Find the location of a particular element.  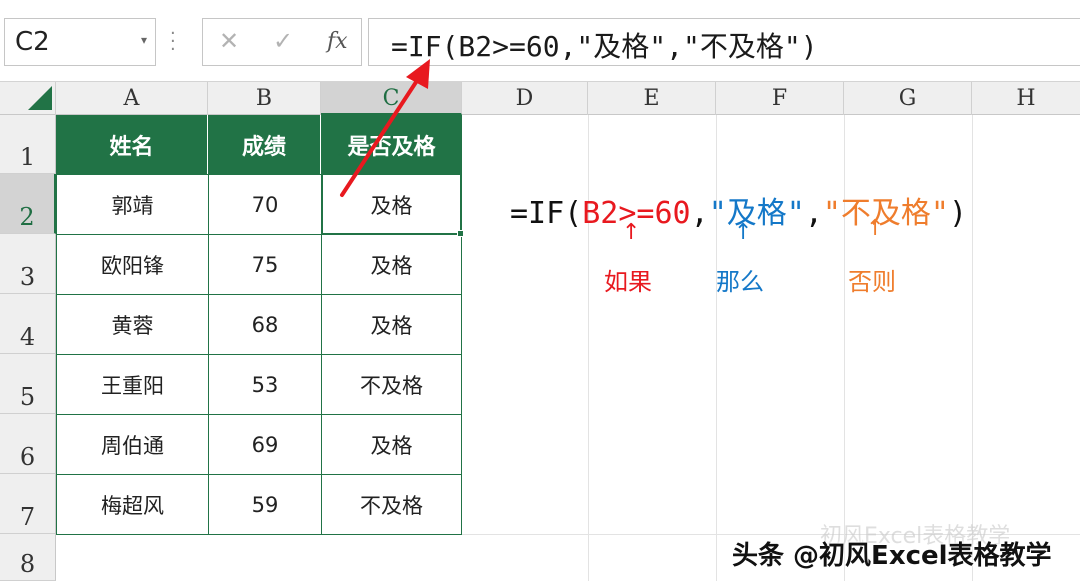

formula-then-value: "及格" is located at coordinates (756, 213).